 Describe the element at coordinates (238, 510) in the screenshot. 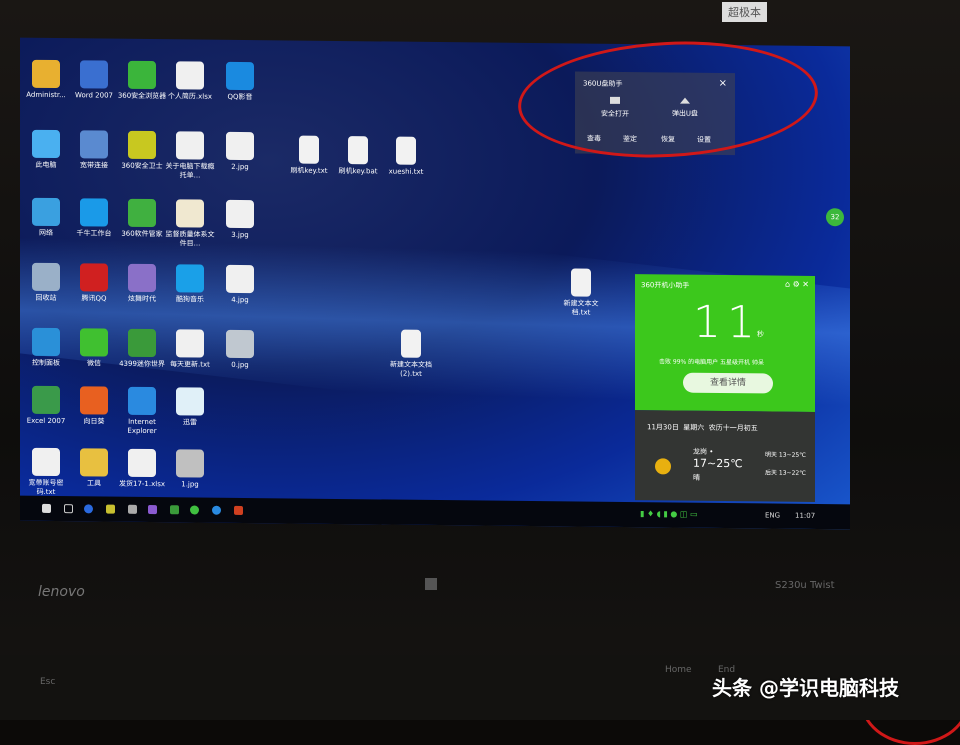

I see `taskbar-app-red` at that location.